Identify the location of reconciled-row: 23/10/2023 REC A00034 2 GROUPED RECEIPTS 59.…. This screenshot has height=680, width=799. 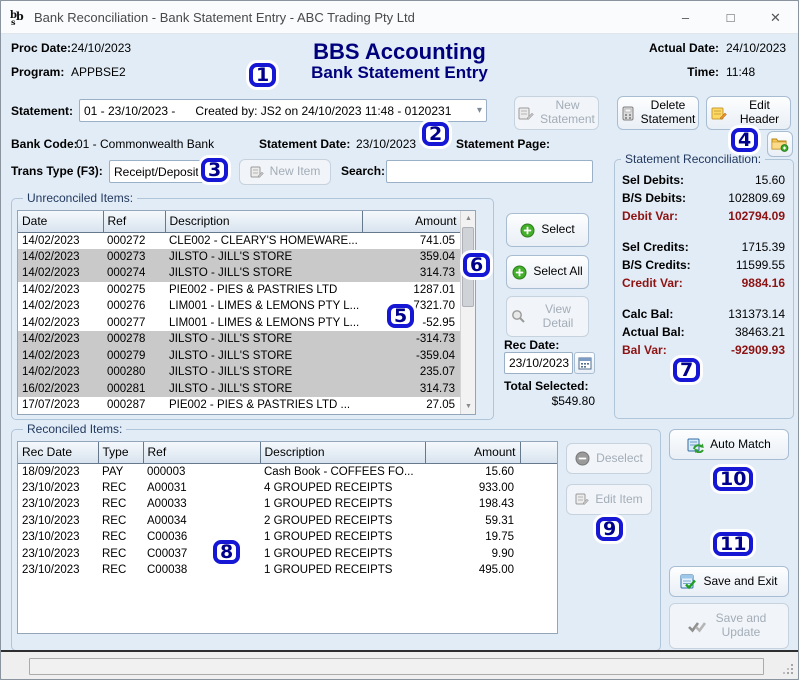
(287, 521).